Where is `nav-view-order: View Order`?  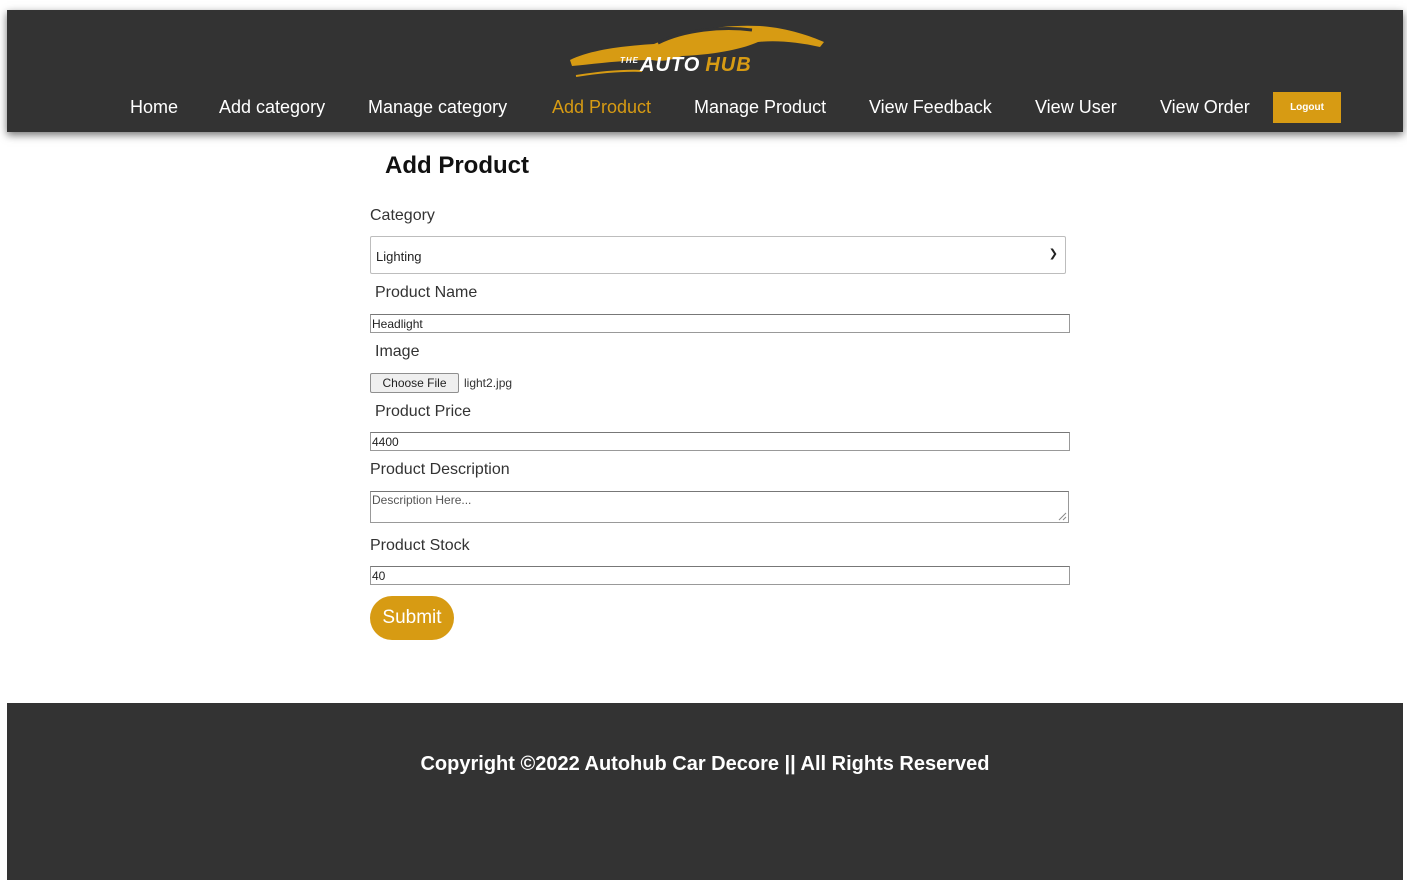 nav-view-order: View Order is located at coordinates (1205, 107).